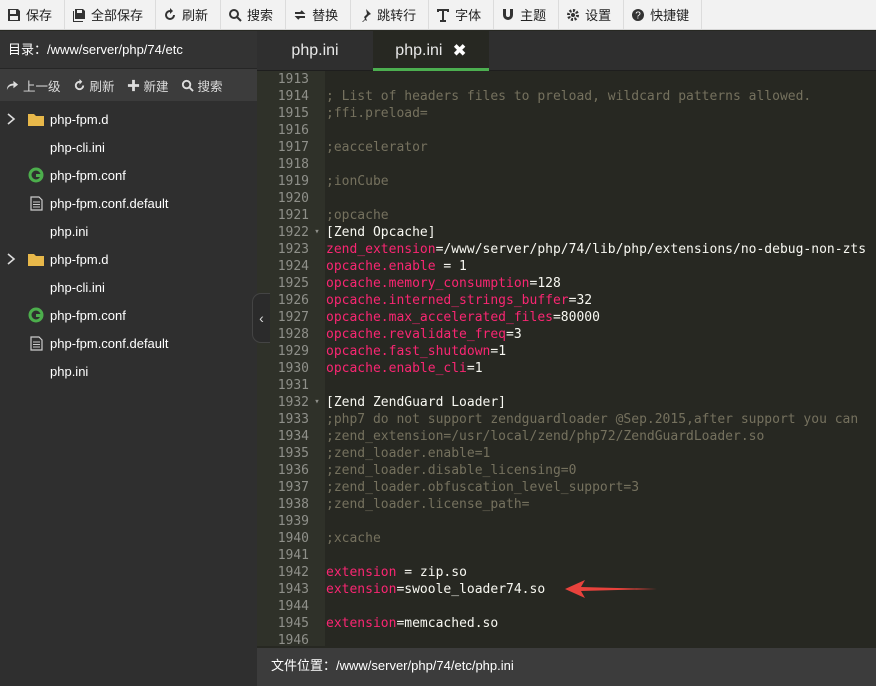 This screenshot has height=686, width=876. I want to click on line-number: 1933, so click(293, 419).